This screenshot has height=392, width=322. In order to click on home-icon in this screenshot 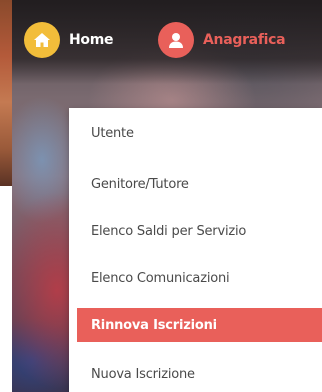, I will do `click(42, 40)`.